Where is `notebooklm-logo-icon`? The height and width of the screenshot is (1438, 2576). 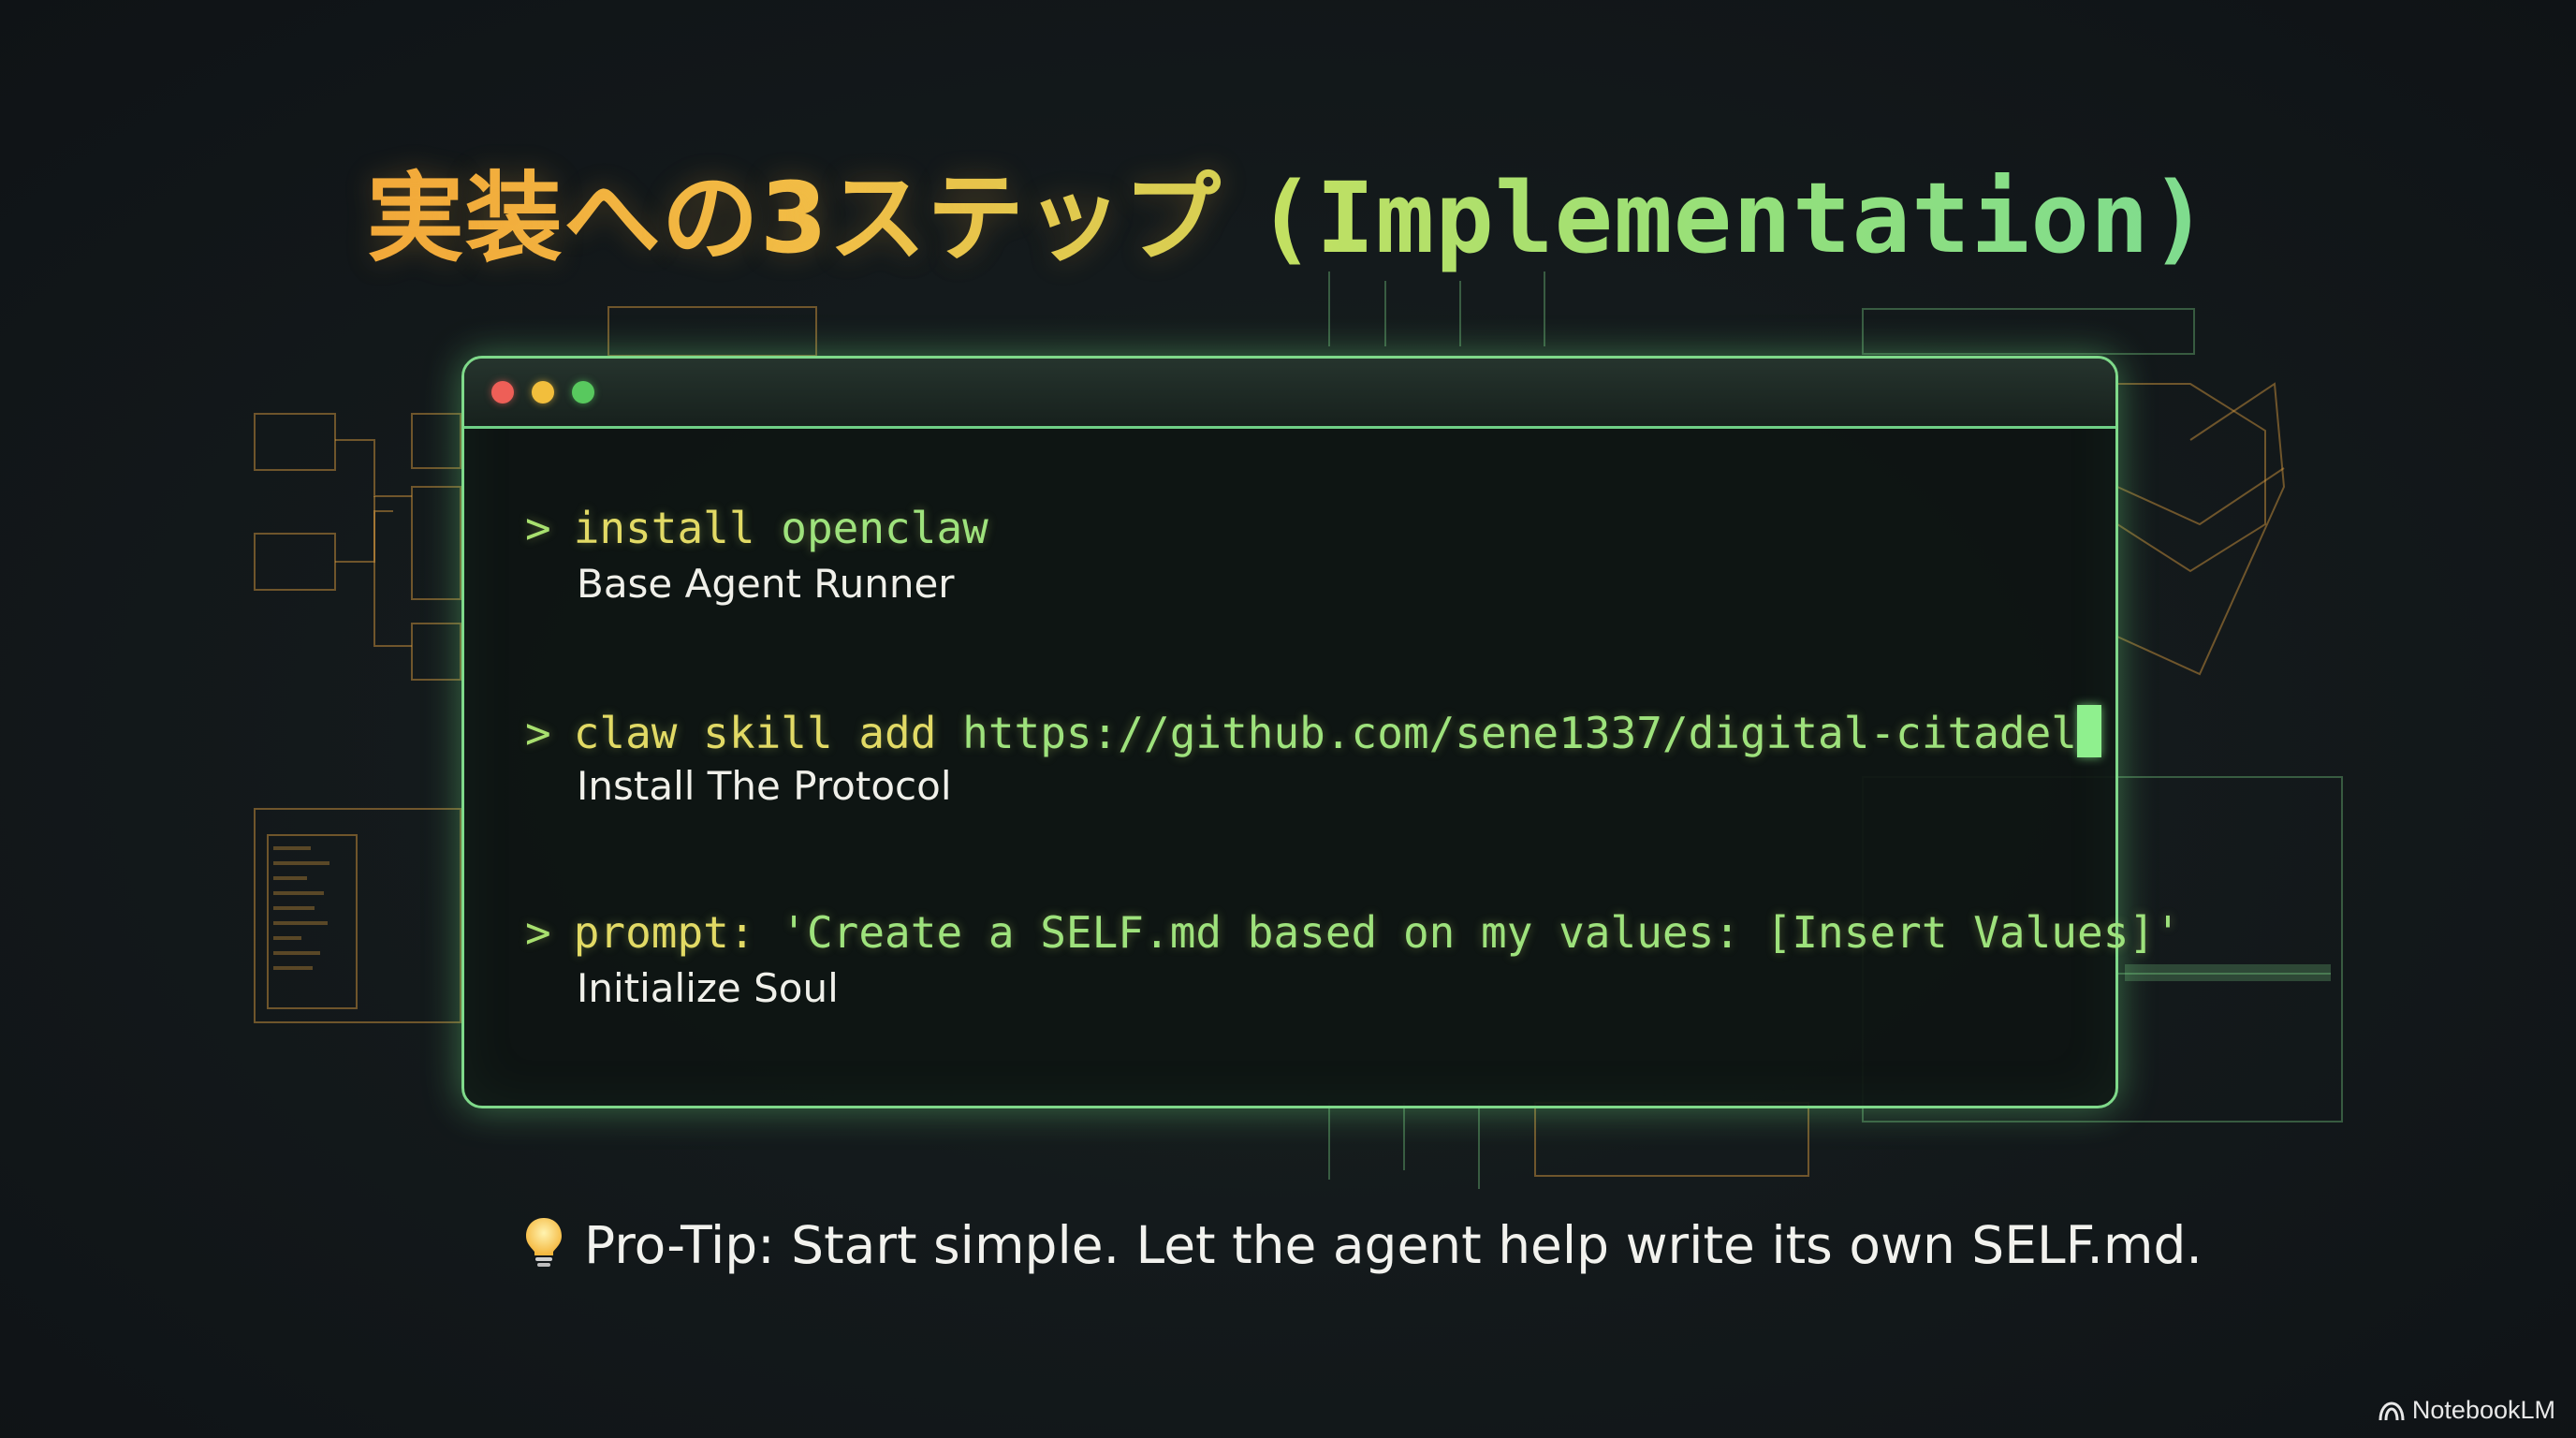
notebooklm-logo-icon is located at coordinates (2391, 1411).